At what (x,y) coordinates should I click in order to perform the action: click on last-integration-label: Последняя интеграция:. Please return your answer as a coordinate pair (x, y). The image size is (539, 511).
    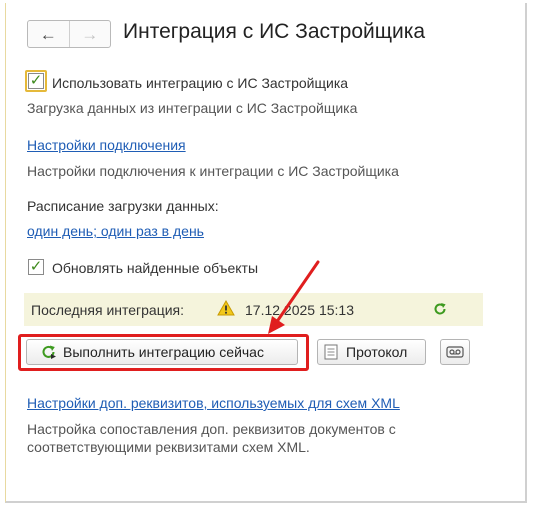
    Looking at the image, I should click on (108, 310).